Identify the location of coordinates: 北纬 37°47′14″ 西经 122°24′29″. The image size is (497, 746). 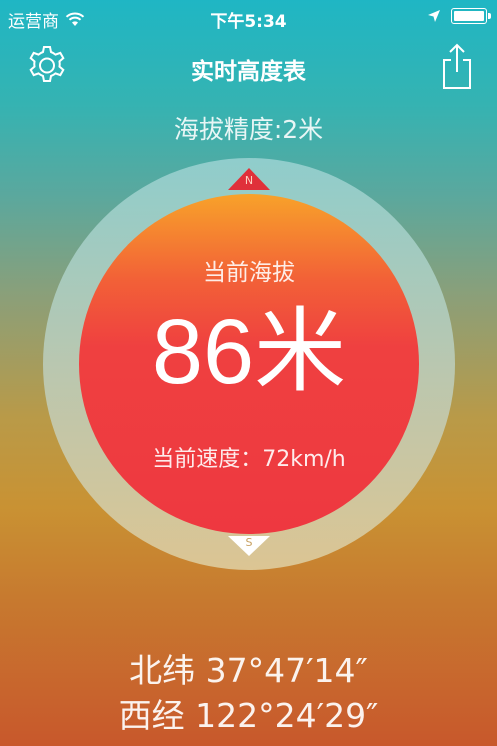
(248, 693).